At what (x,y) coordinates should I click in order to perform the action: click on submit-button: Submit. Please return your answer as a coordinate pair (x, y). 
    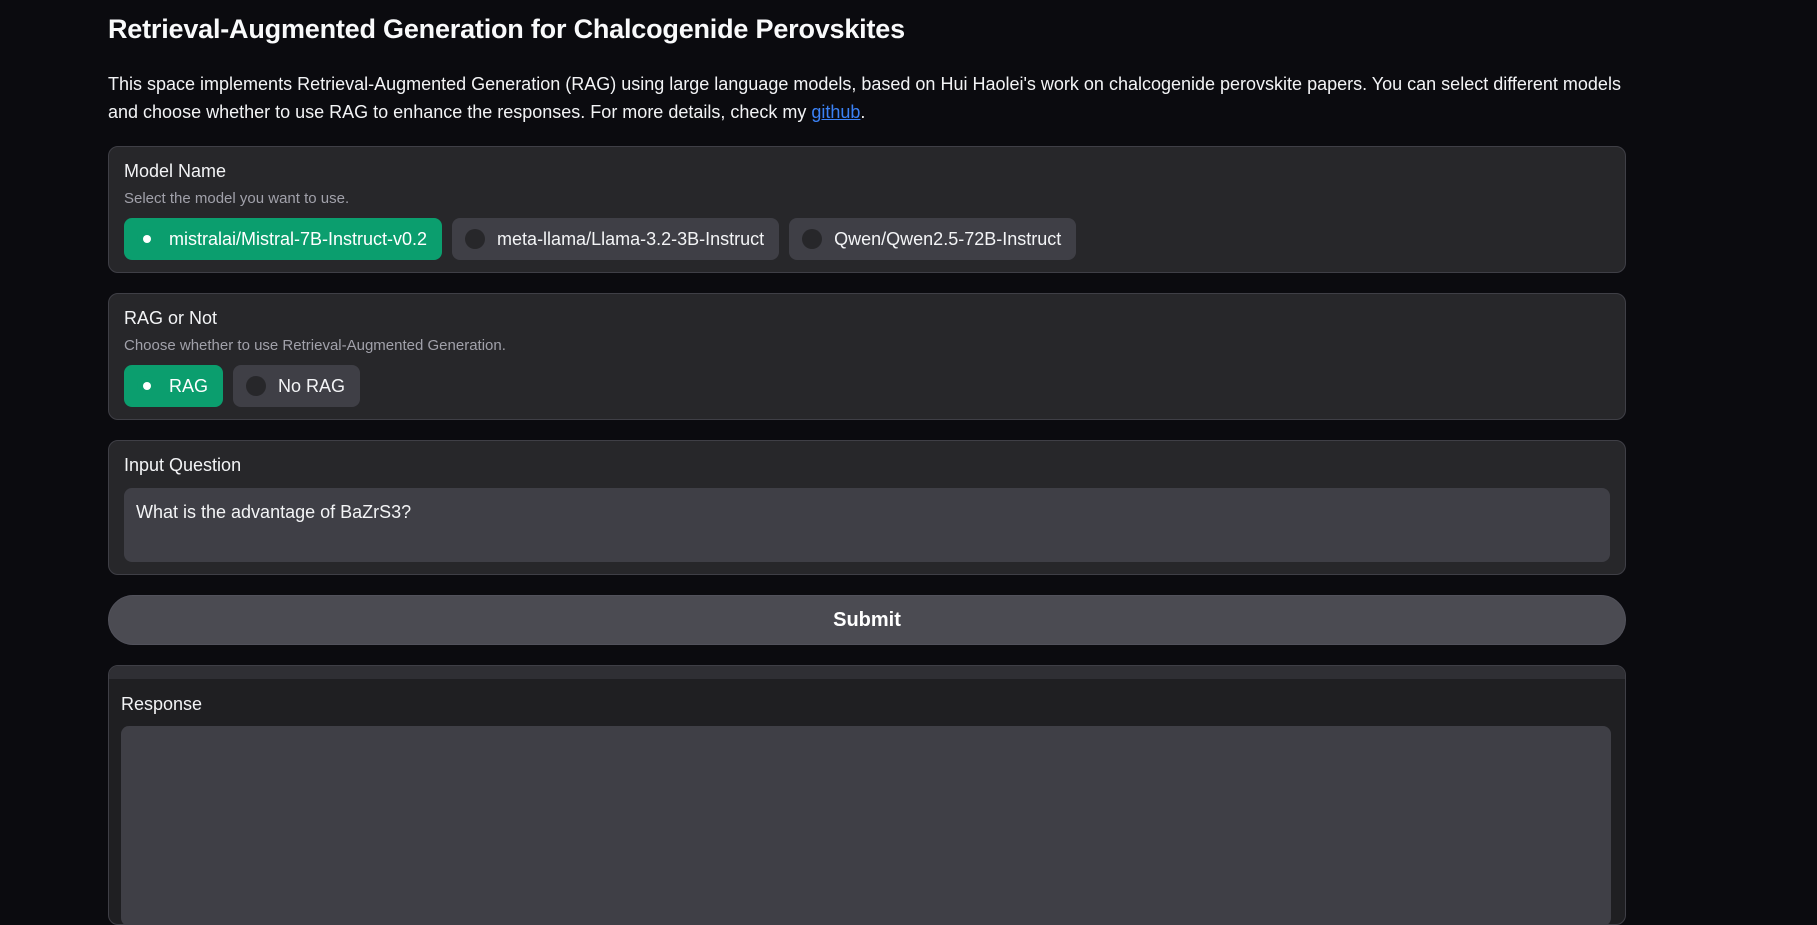
    Looking at the image, I should click on (867, 620).